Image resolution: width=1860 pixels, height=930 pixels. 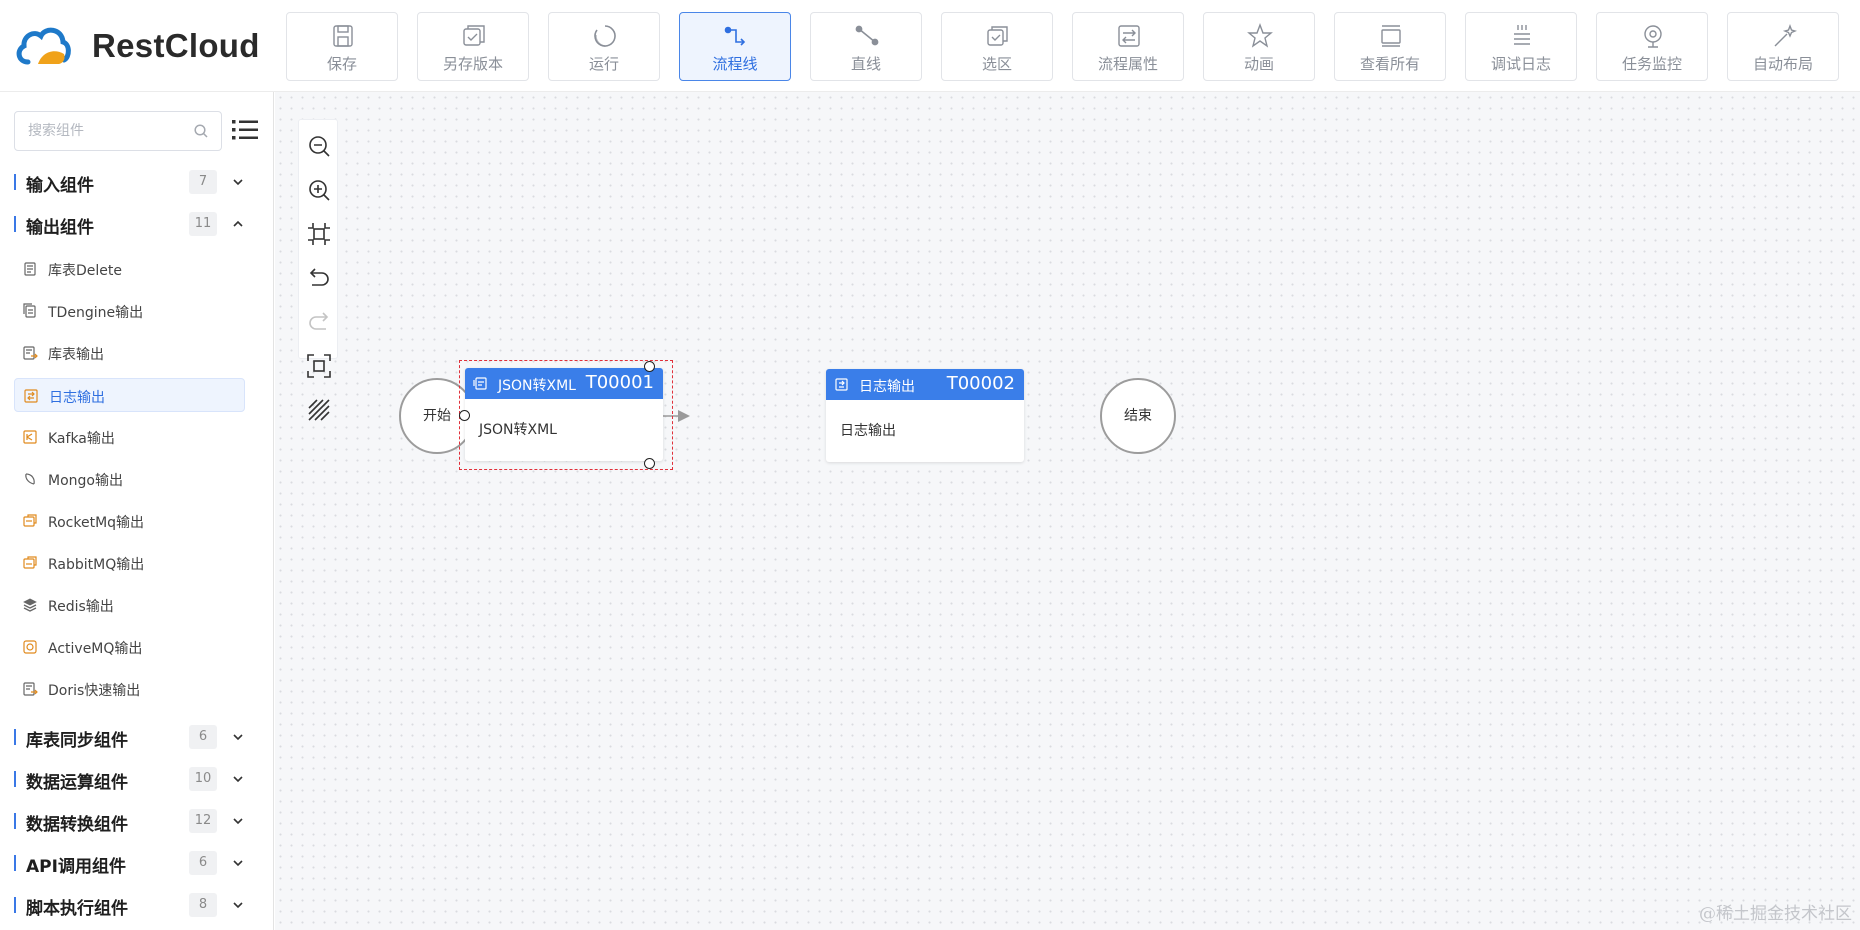 I want to click on component-item-table-delete: 库表Delete, so click(x=129, y=269).